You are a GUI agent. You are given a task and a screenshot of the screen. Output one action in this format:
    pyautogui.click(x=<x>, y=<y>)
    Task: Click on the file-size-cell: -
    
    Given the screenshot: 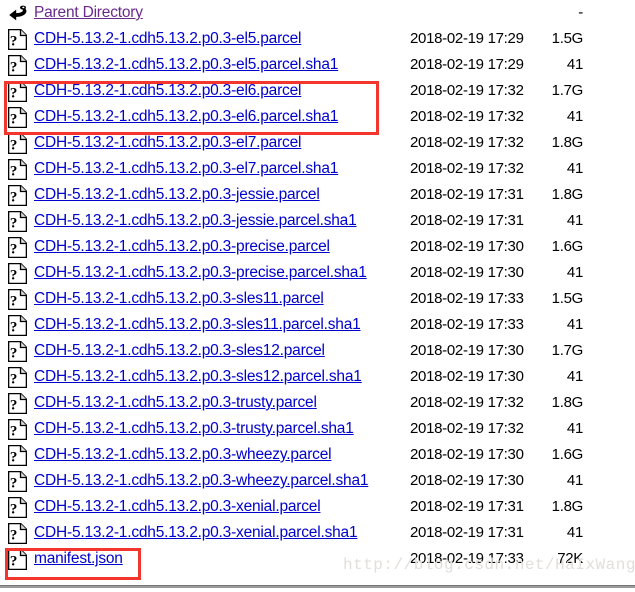 What is the action you would take?
    pyautogui.click(x=580, y=12)
    